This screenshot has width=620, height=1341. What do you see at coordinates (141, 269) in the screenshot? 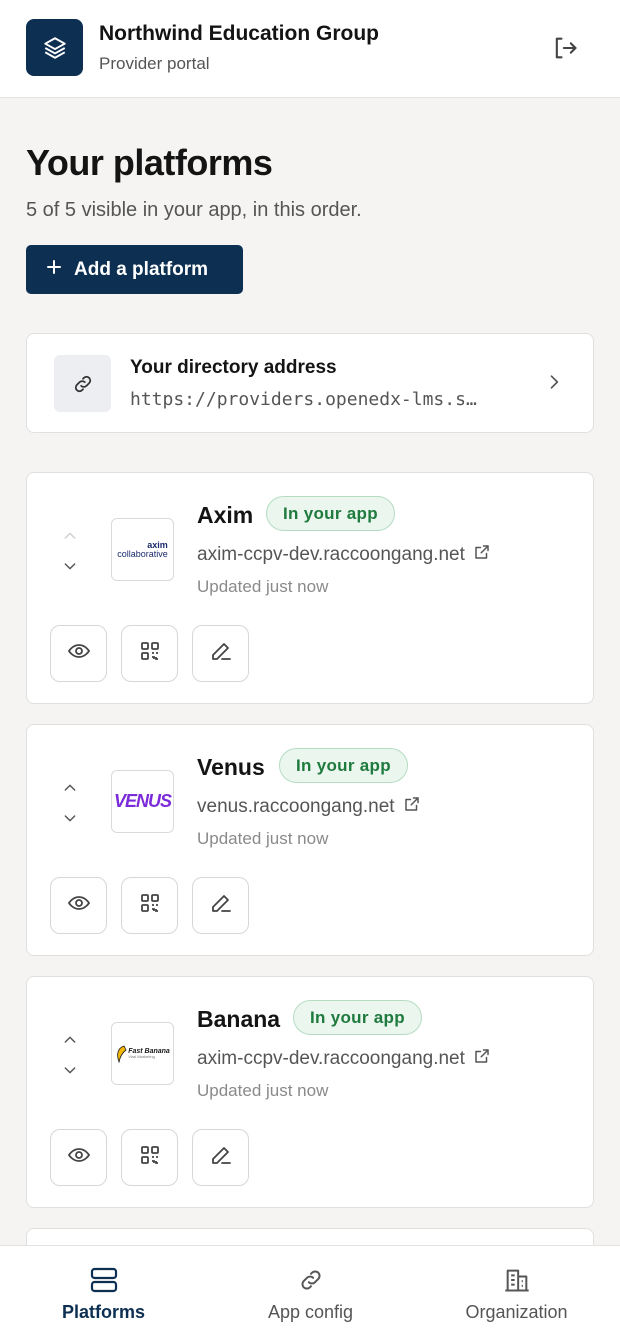
I see `add-platform-label: Add a platform` at bounding box center [141, 269].